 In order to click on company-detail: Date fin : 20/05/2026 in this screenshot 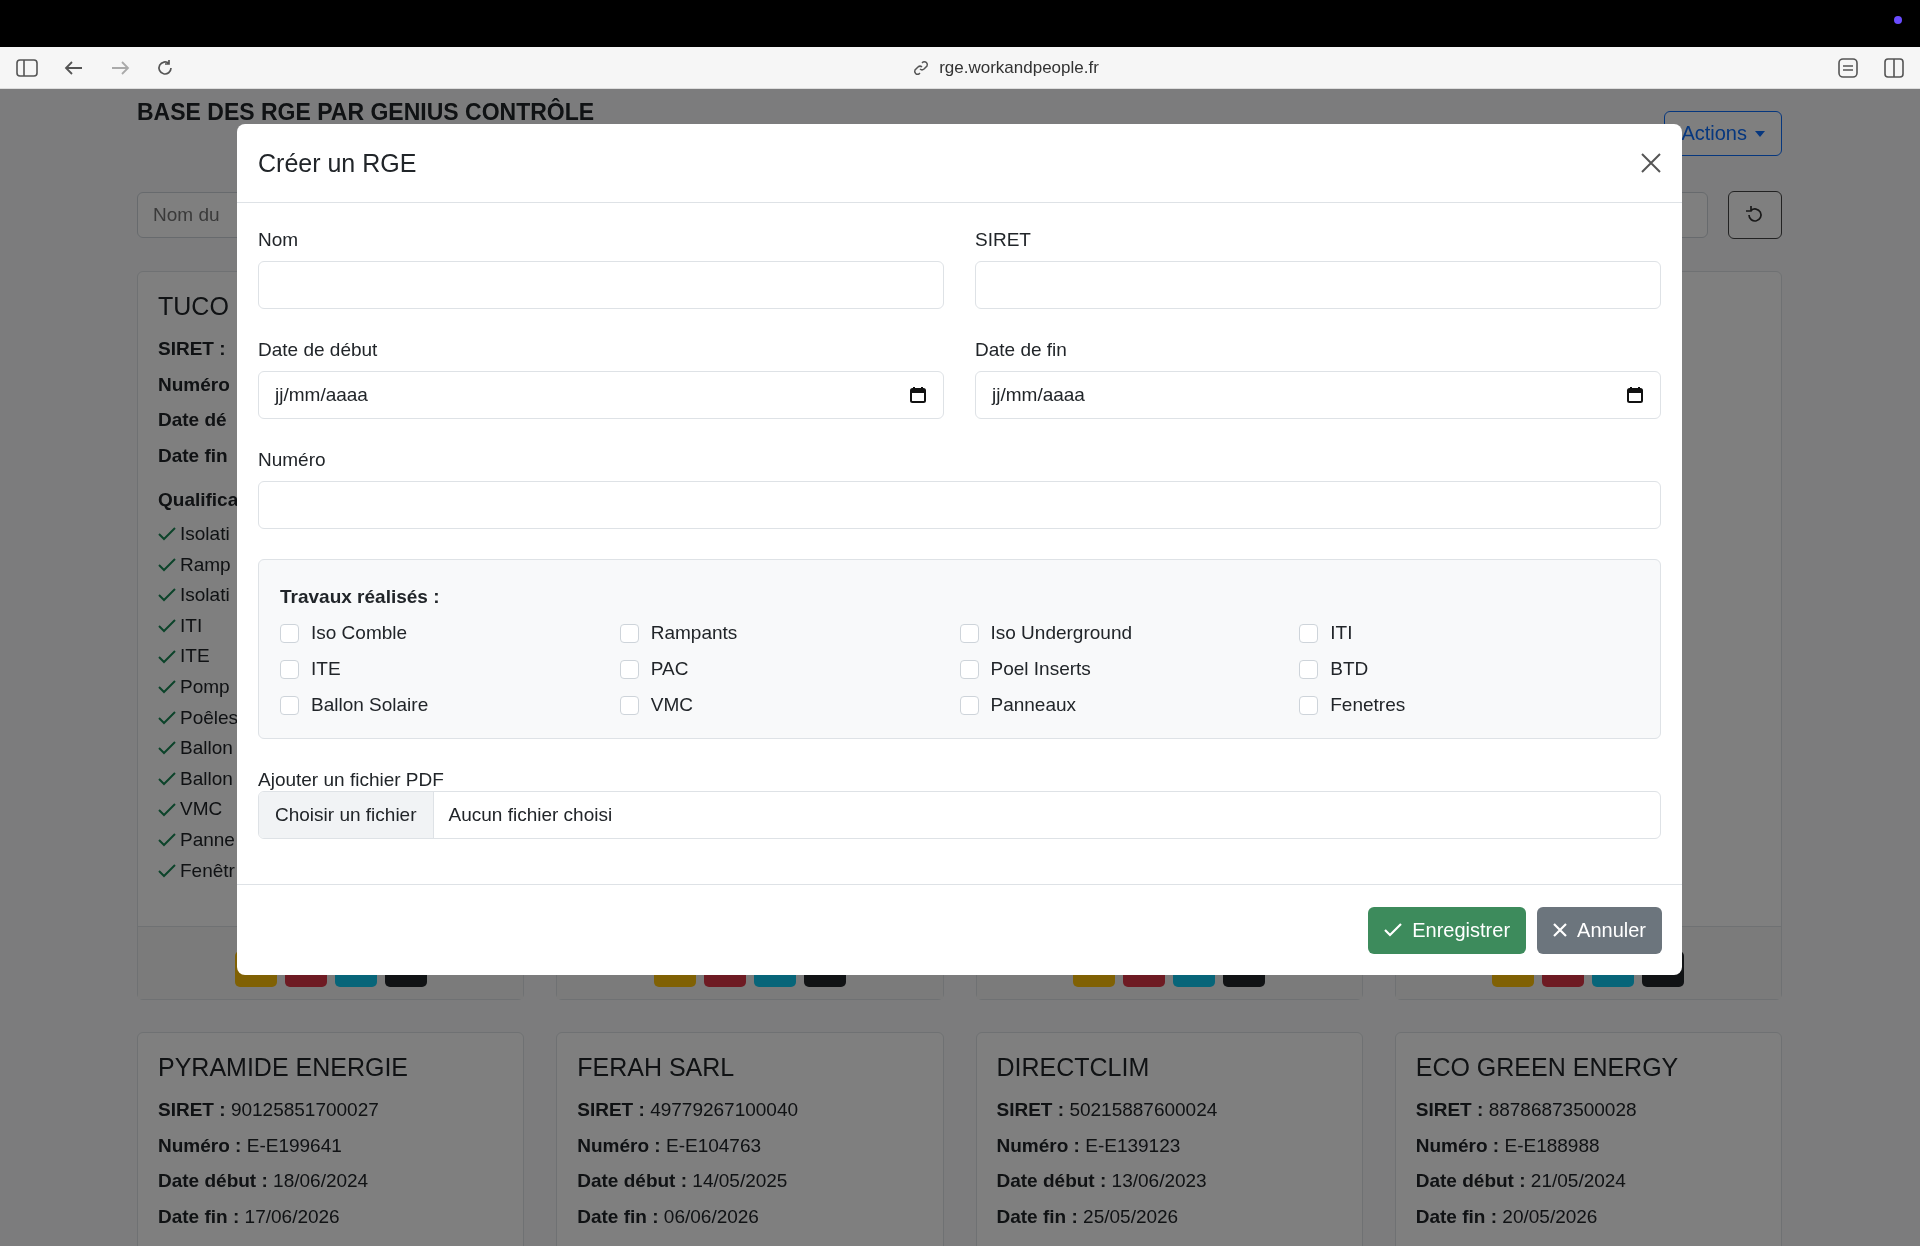, I will do `click(1506, 1216)`.